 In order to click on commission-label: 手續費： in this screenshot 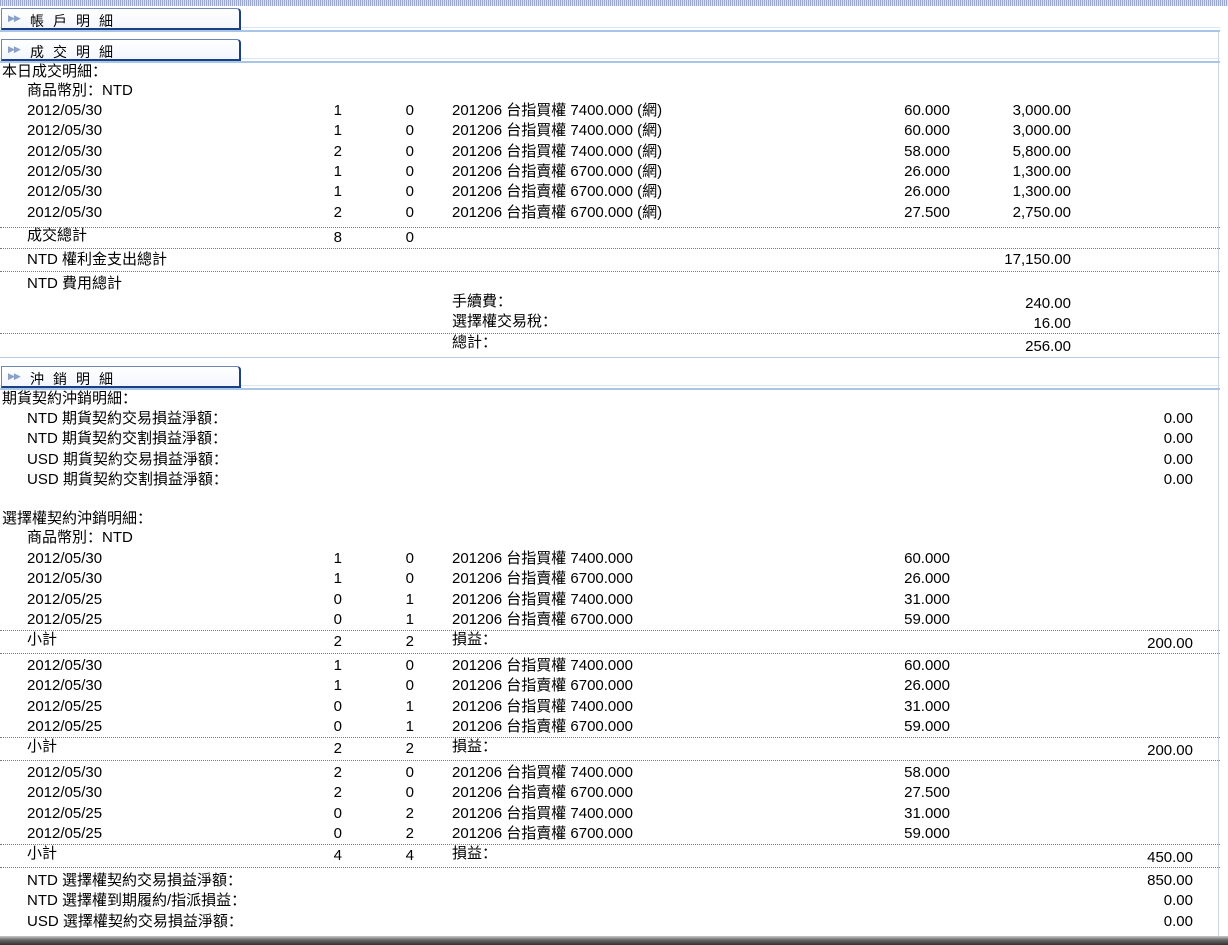, I will do `click(482, 301)`.